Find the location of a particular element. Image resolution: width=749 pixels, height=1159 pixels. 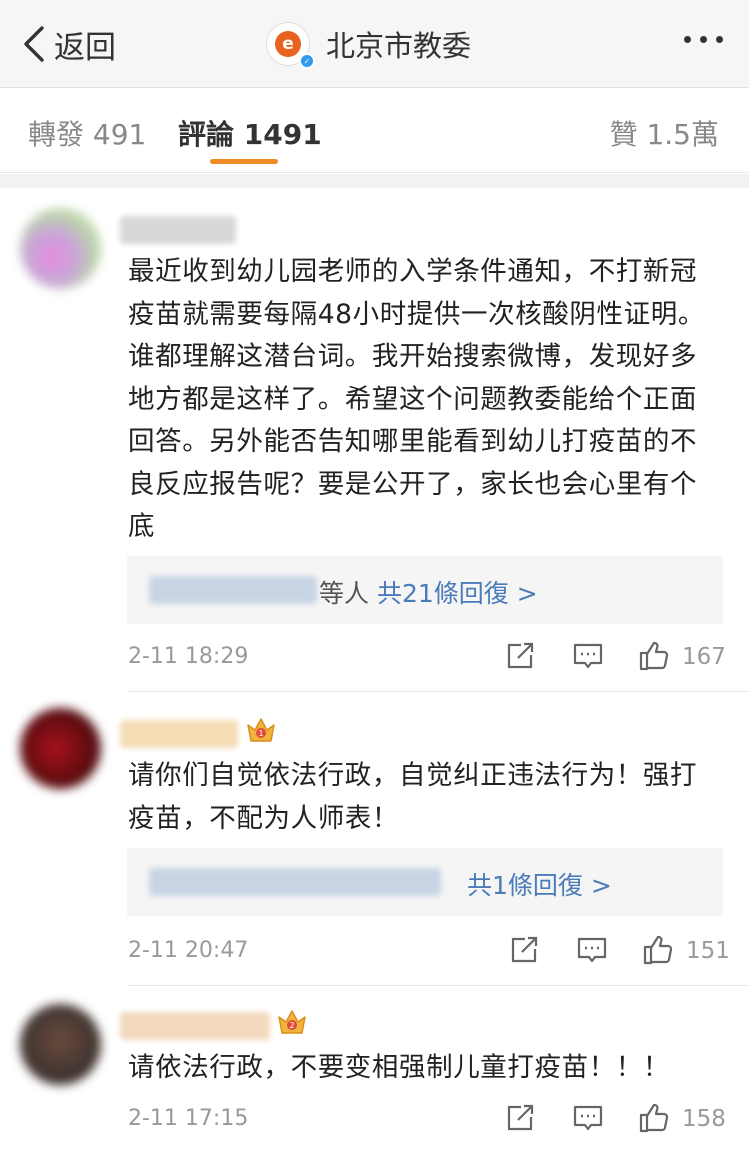

comment-time: 2-11 17:15 is located at coordinates (188, 1118).